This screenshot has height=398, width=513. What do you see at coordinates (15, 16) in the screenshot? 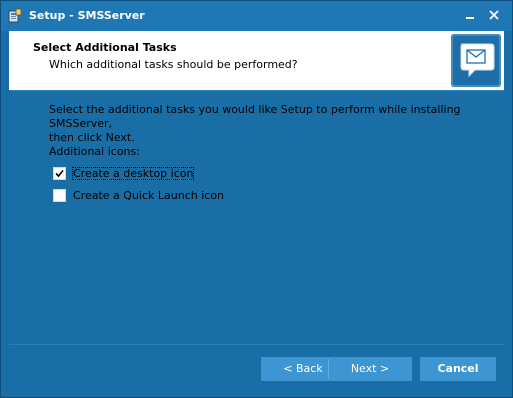
I see `setup-app-icon` at bounding box center [15, 16].